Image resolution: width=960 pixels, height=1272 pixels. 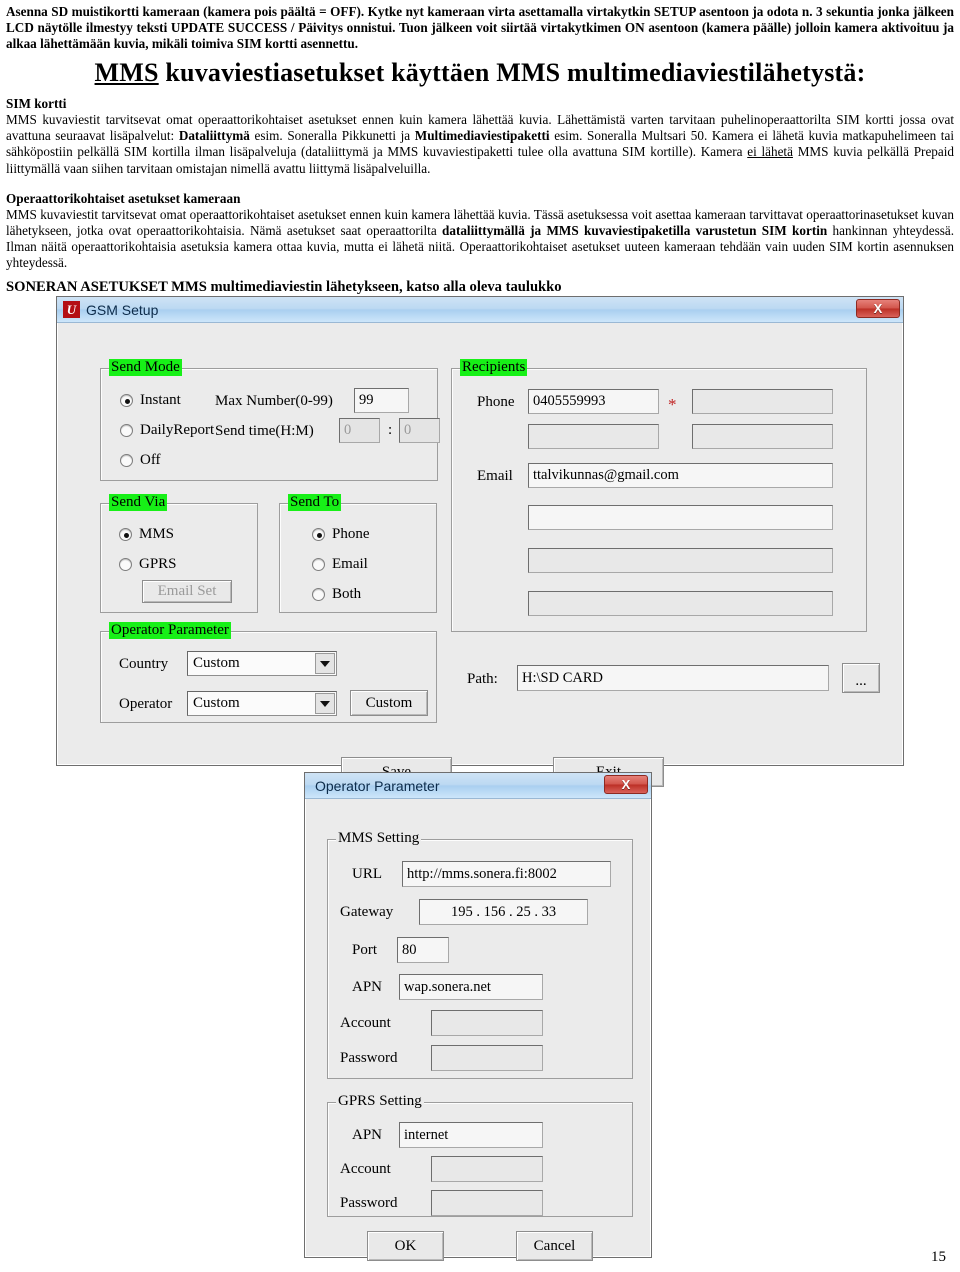 What do you see at coordinates (367, 1135) in the screenshot?
I see `gprs-apn-label: APN` at bounding box center [367, 1135].